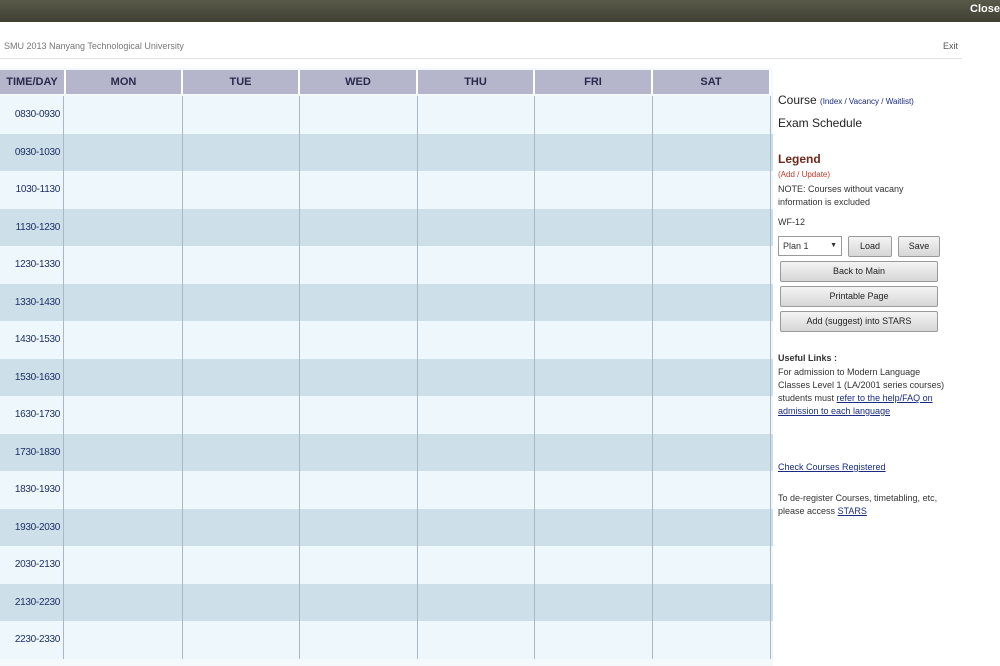  I want to click on stars-link: STARS, so click(852, 511).